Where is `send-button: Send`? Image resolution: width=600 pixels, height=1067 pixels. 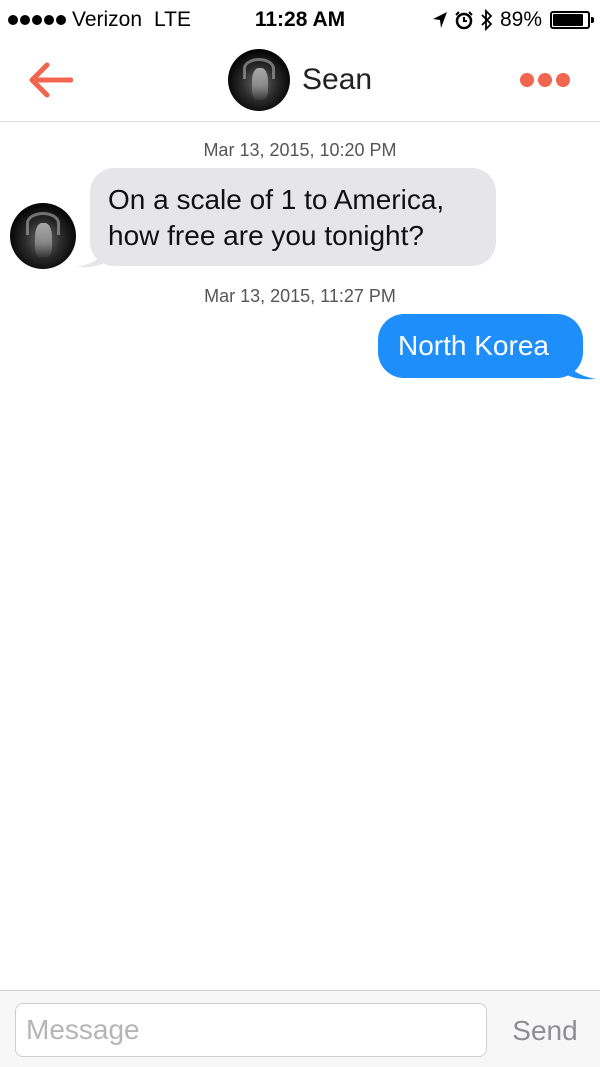 send-button: Send is located at coordinates (545, 1031).